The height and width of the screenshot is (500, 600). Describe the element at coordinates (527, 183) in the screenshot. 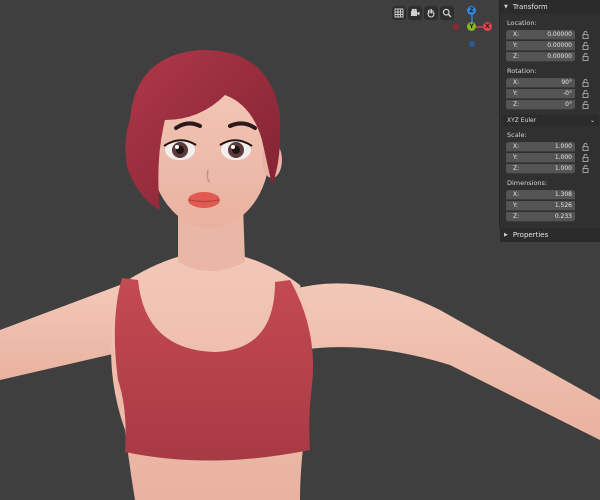

I see `dimensions-label: Dimensions:` at that location.